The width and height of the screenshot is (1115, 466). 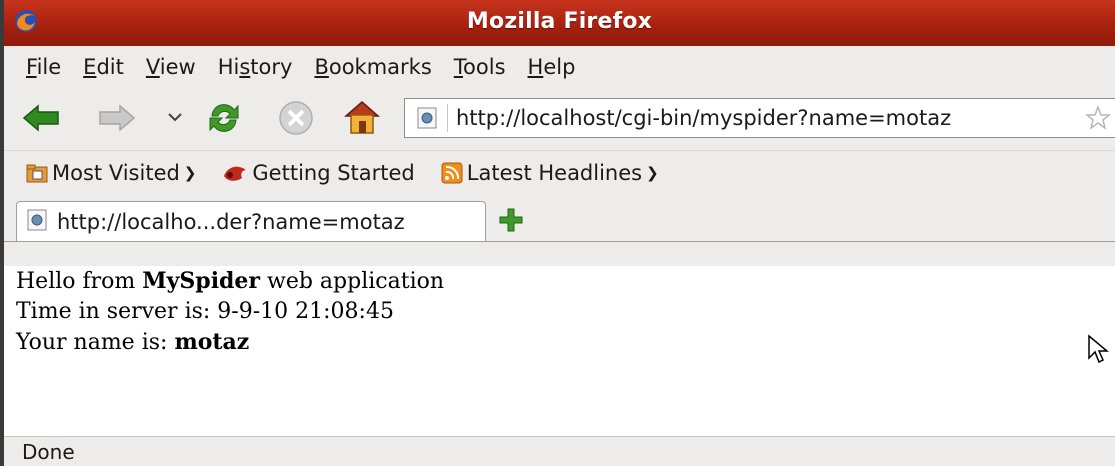 What do you see at coordinates (231, 221) in the screenshot?
I see `tab-label: http://localho...der?name=motaz` at bounding box center [231, 221].